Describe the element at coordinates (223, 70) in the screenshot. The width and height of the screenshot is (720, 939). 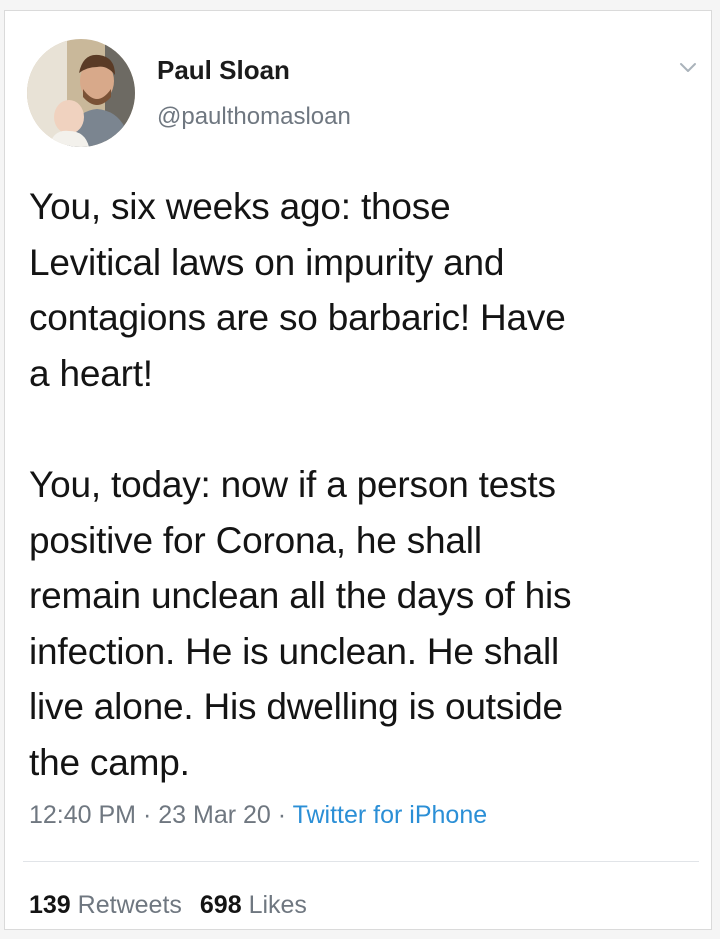
I see `display-name: Paul Sloan` at that location.